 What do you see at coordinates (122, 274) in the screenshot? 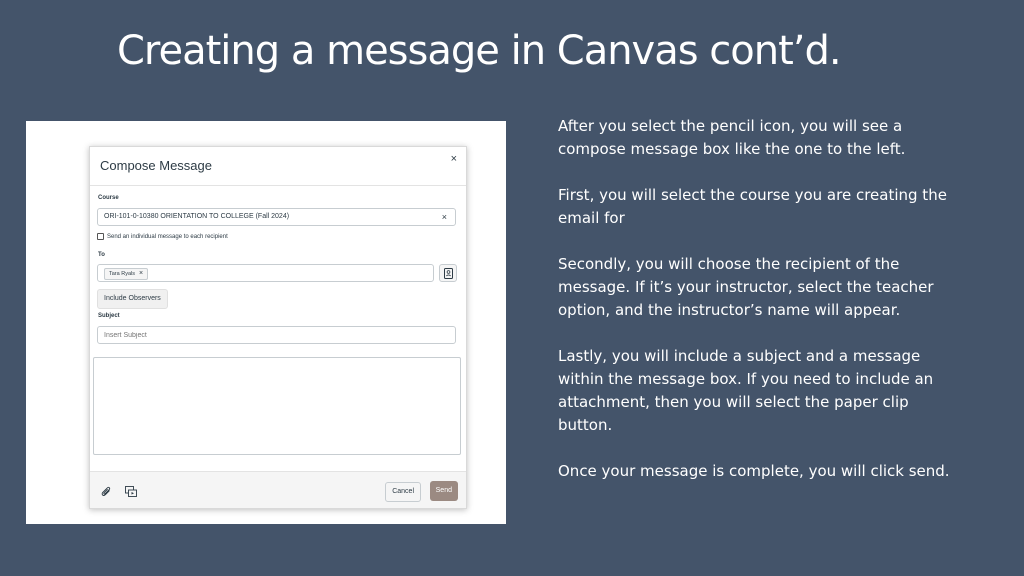
I see `recipient-name: Tara Ryals` at bounding box center [122, 274].